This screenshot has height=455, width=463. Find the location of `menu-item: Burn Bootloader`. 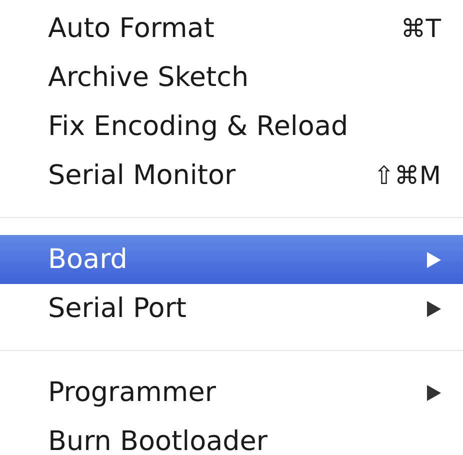

menu-item: Burn Bootloader is located at coordinates (231, 436).